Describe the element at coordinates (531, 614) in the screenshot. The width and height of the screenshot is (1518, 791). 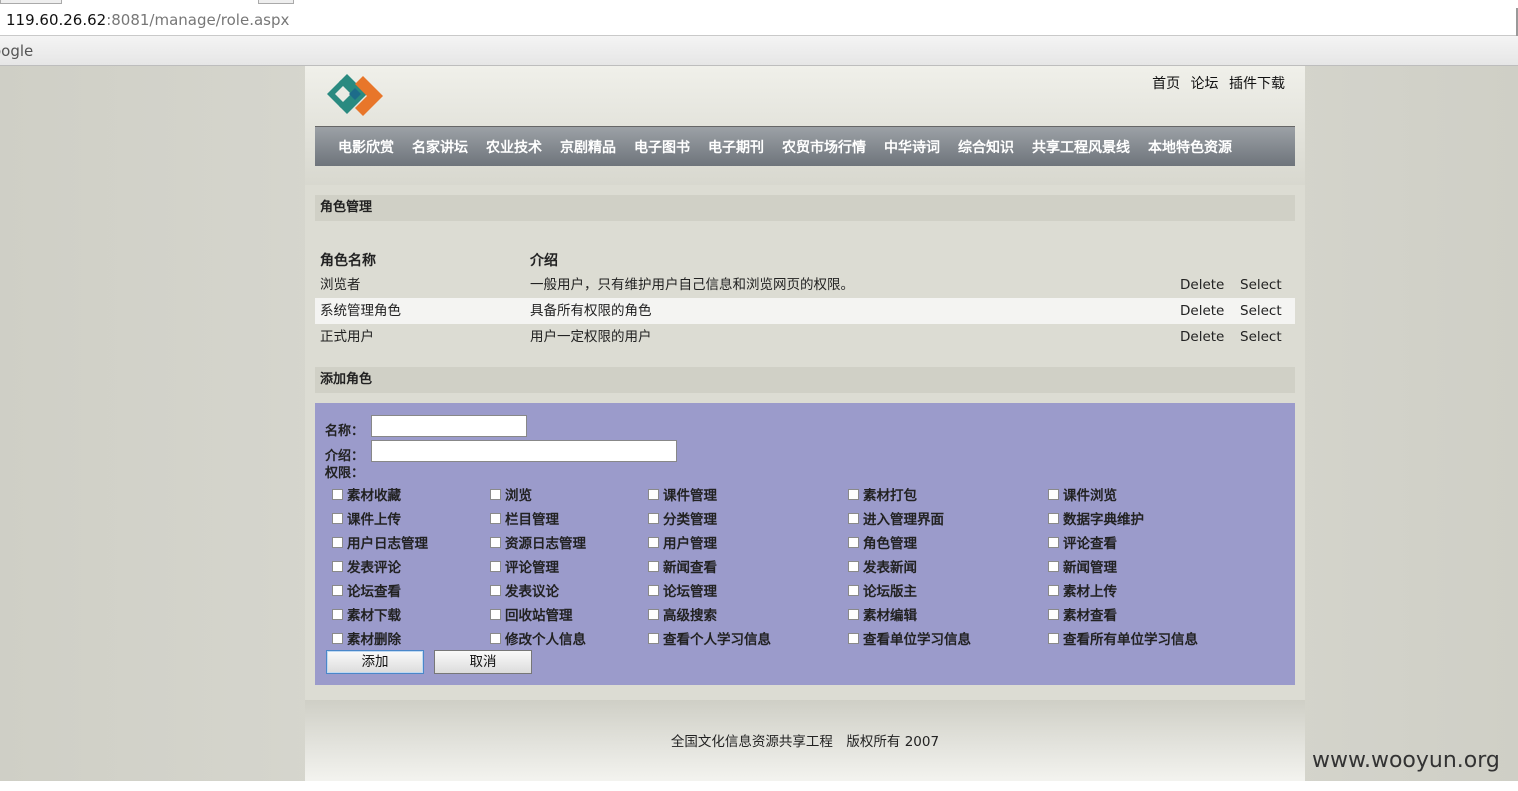
I see `permission-checkbox: 回收站管理` at that location.